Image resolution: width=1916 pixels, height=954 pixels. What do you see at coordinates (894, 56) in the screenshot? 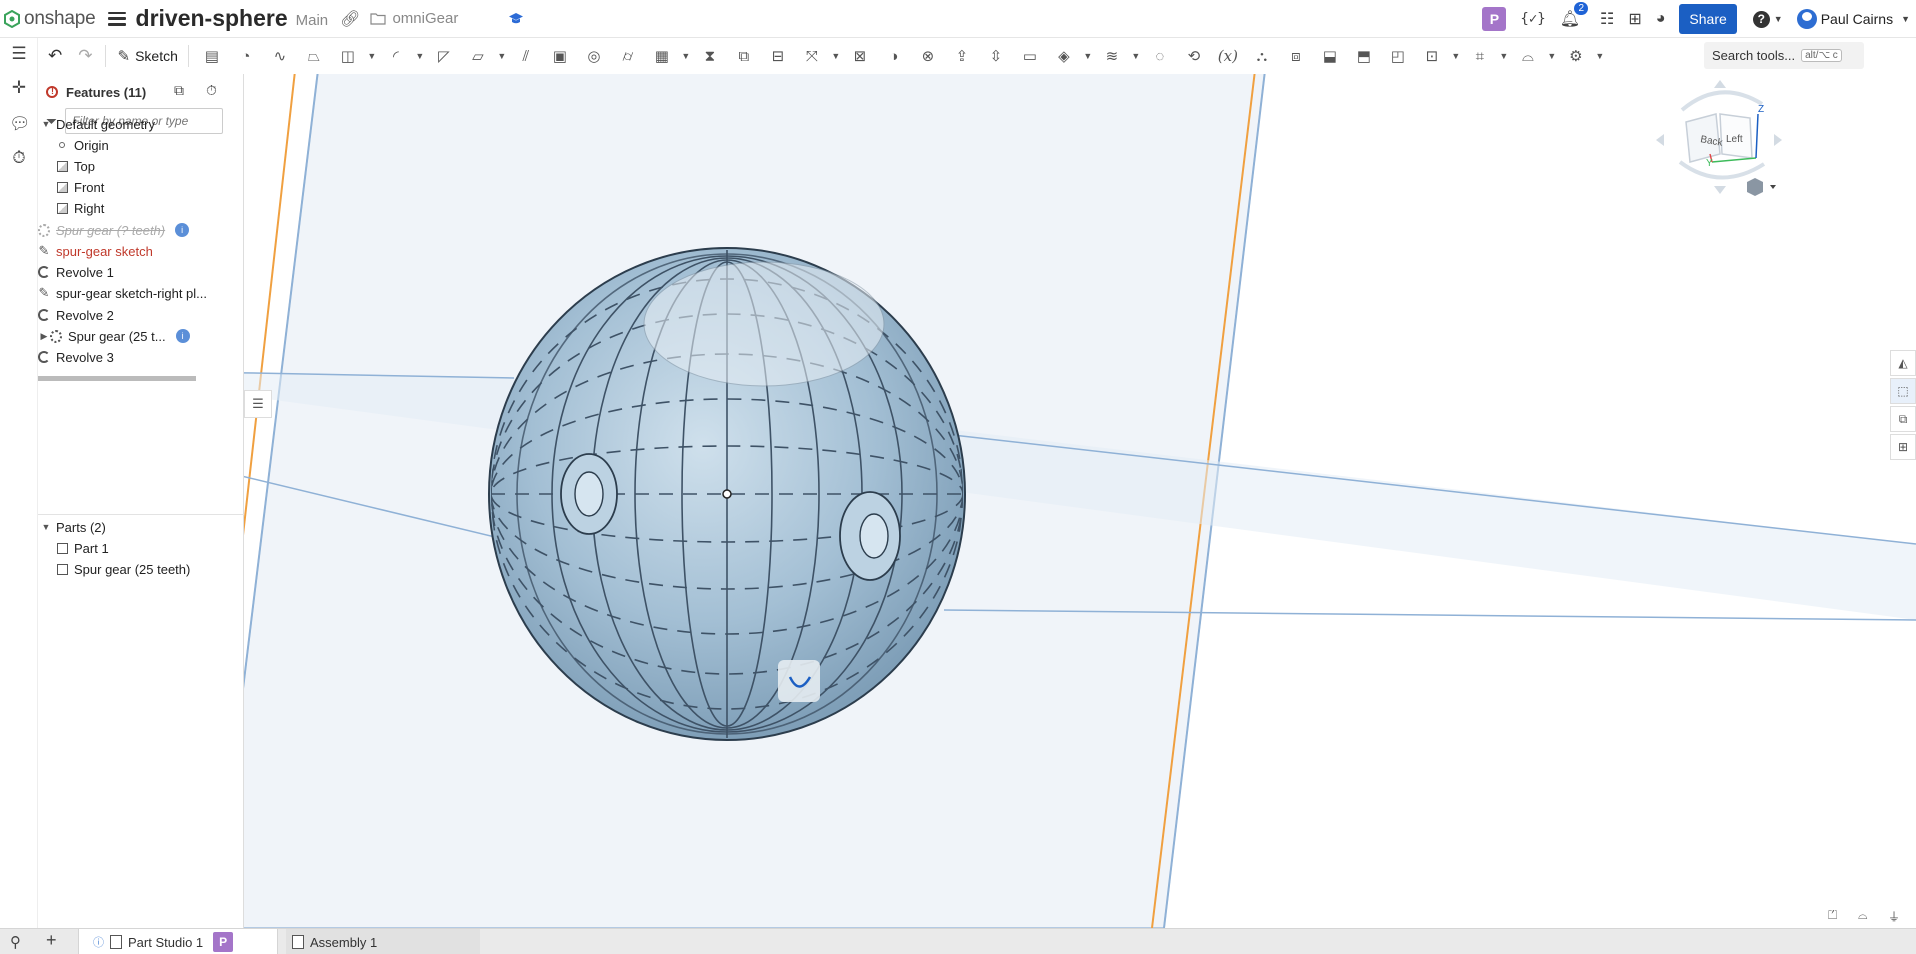
I see `modify-fillet-tool-icon: ◑` at bounding box center [894, 56].